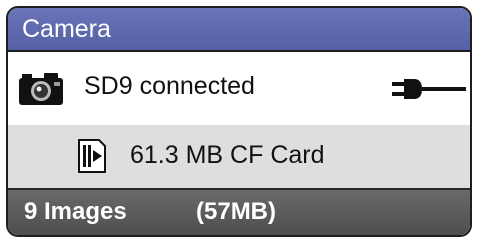 Image resolution: width=480 pixels, height=245 pixels. I want to click on storage-label: 61.3 MB CF Card, so click(227, 155).